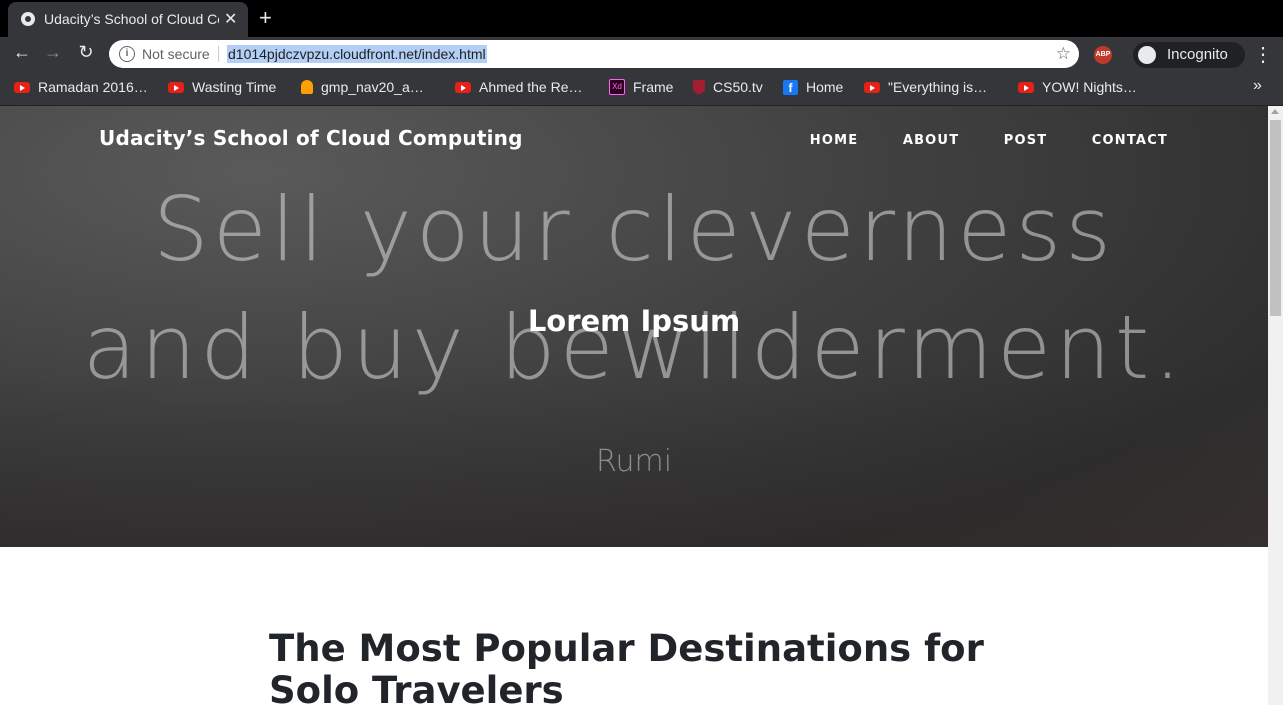 Image resolution: width=1283 pixels, height=705 pixels. What do you see at coordinates (634, 321) in the screenshot?
I see `hero-title: Lorem Ipsum` at bounding box center [634, 321].